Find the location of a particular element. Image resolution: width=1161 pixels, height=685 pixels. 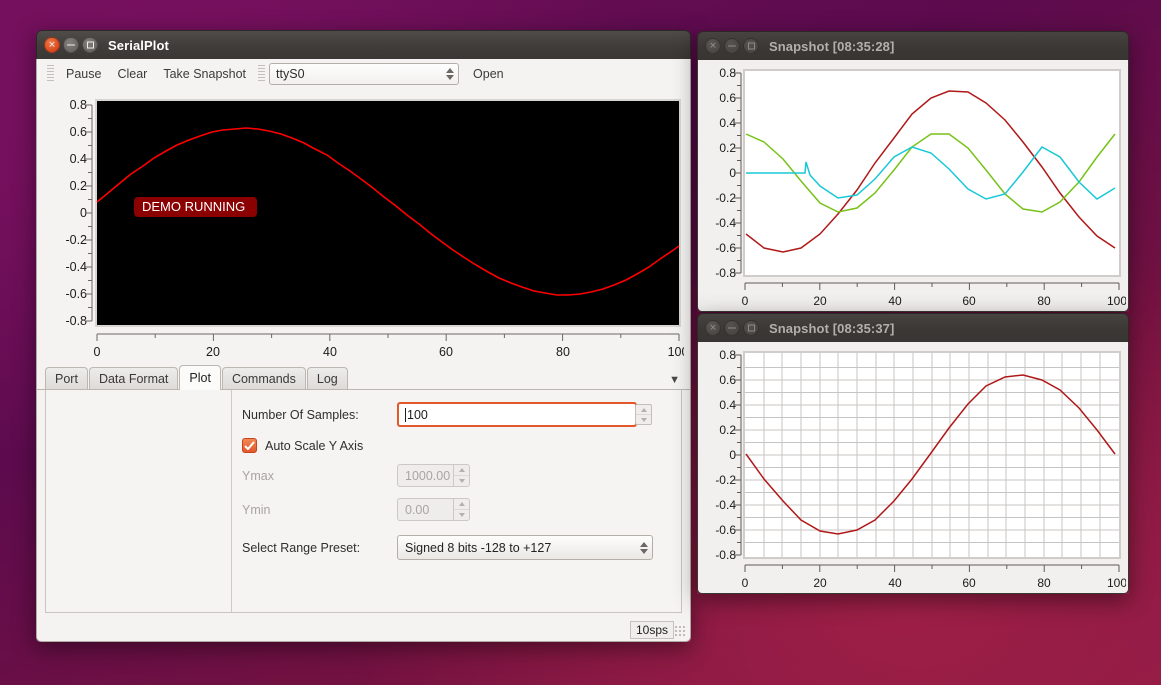

num-samples-value: 100 is located at coordinates (417, 414).